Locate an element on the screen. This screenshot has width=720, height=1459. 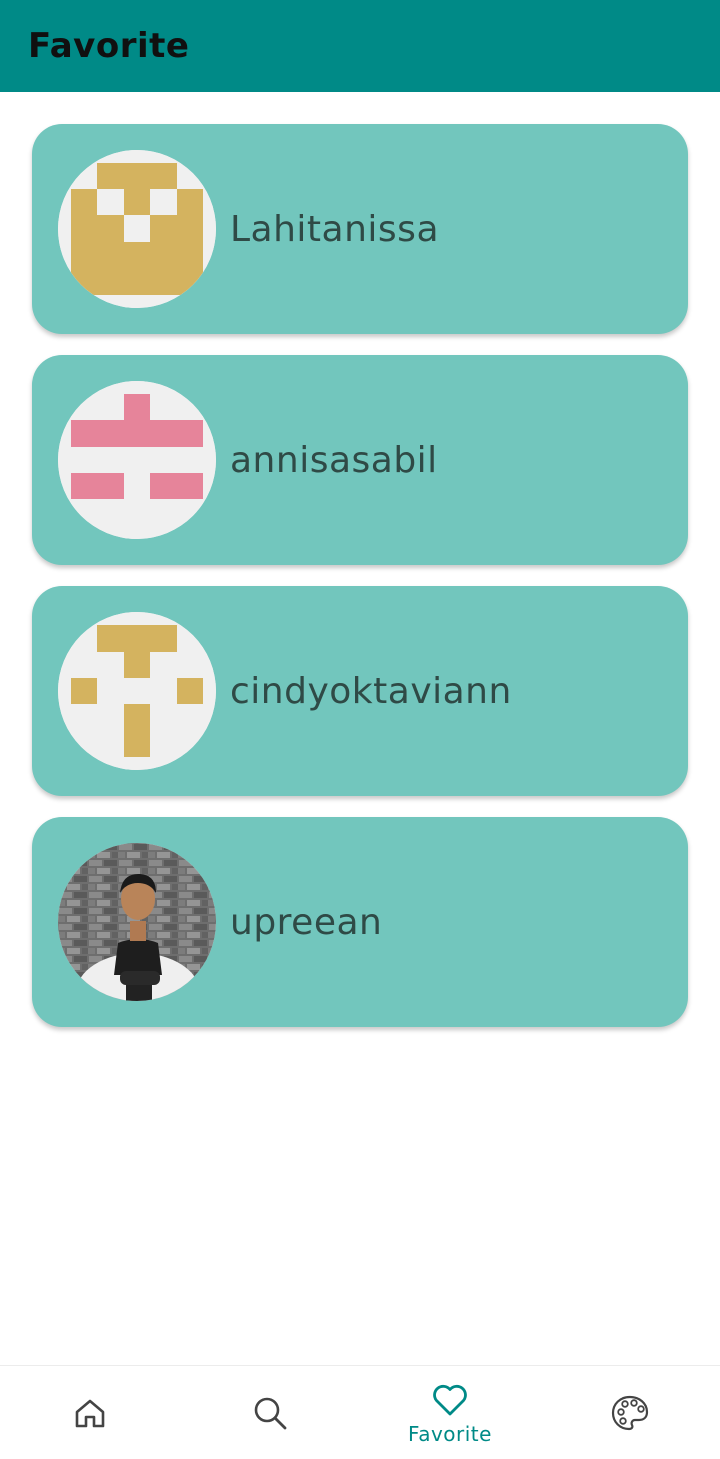
username: upreean is located at coordinates (306, 922).